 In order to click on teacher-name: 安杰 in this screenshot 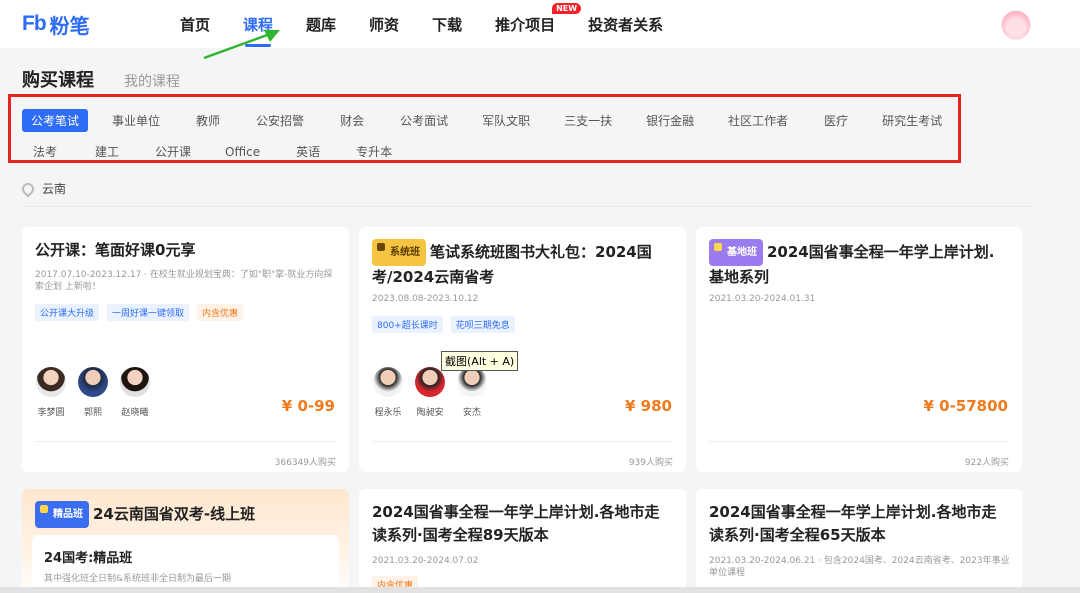, I will do `click(471, 413)`.